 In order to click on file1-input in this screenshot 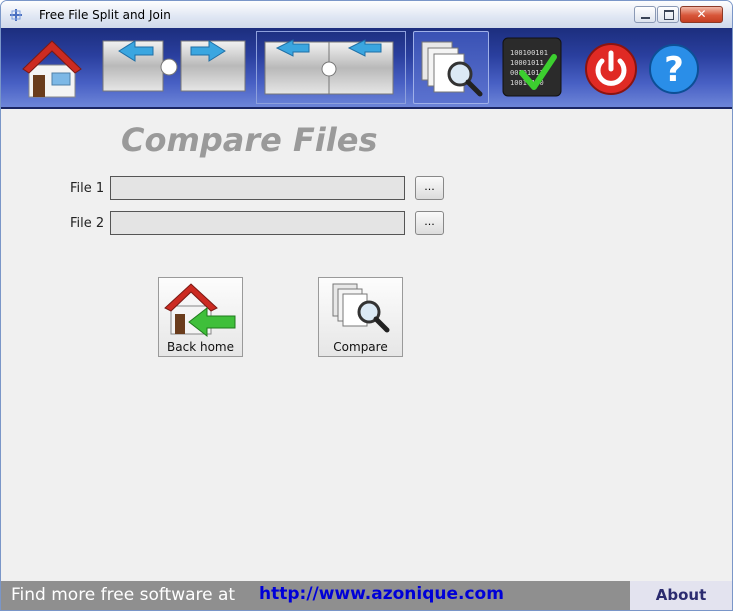, I will do `click(257, 188)`.